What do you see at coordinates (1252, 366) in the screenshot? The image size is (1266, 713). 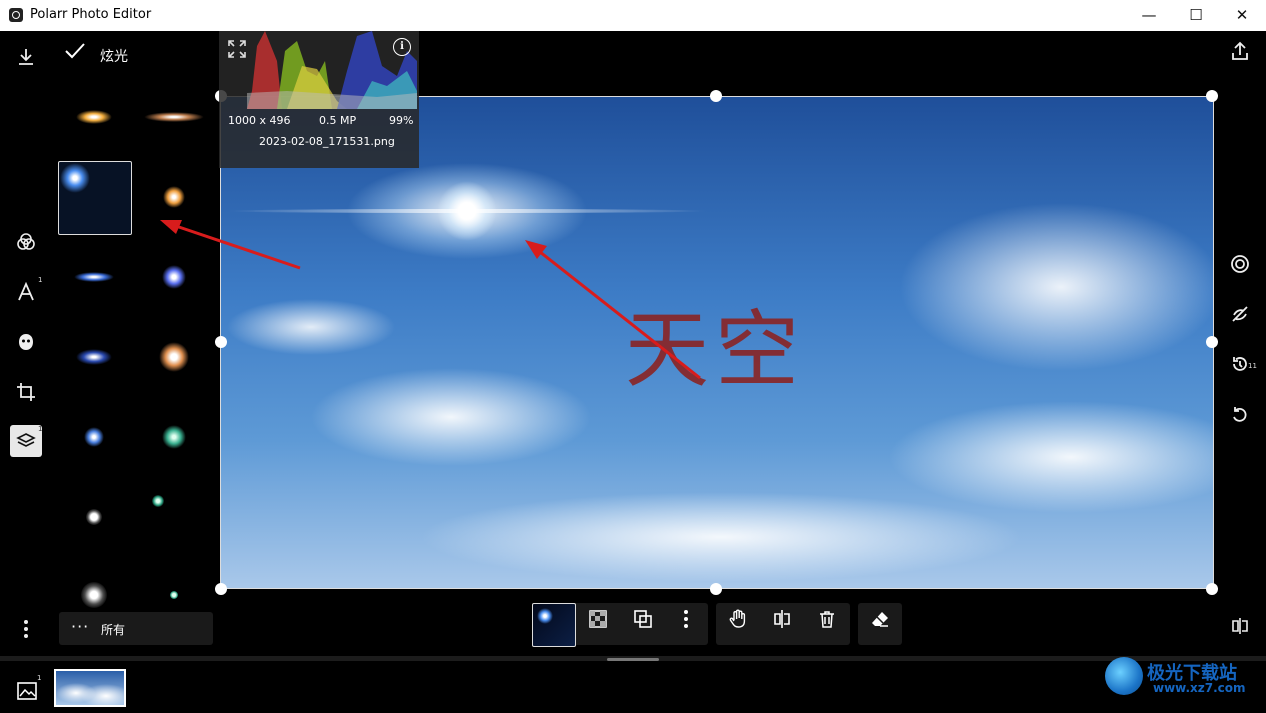 I see `history-count-badge: 11` at bounding box center [1252, 366].